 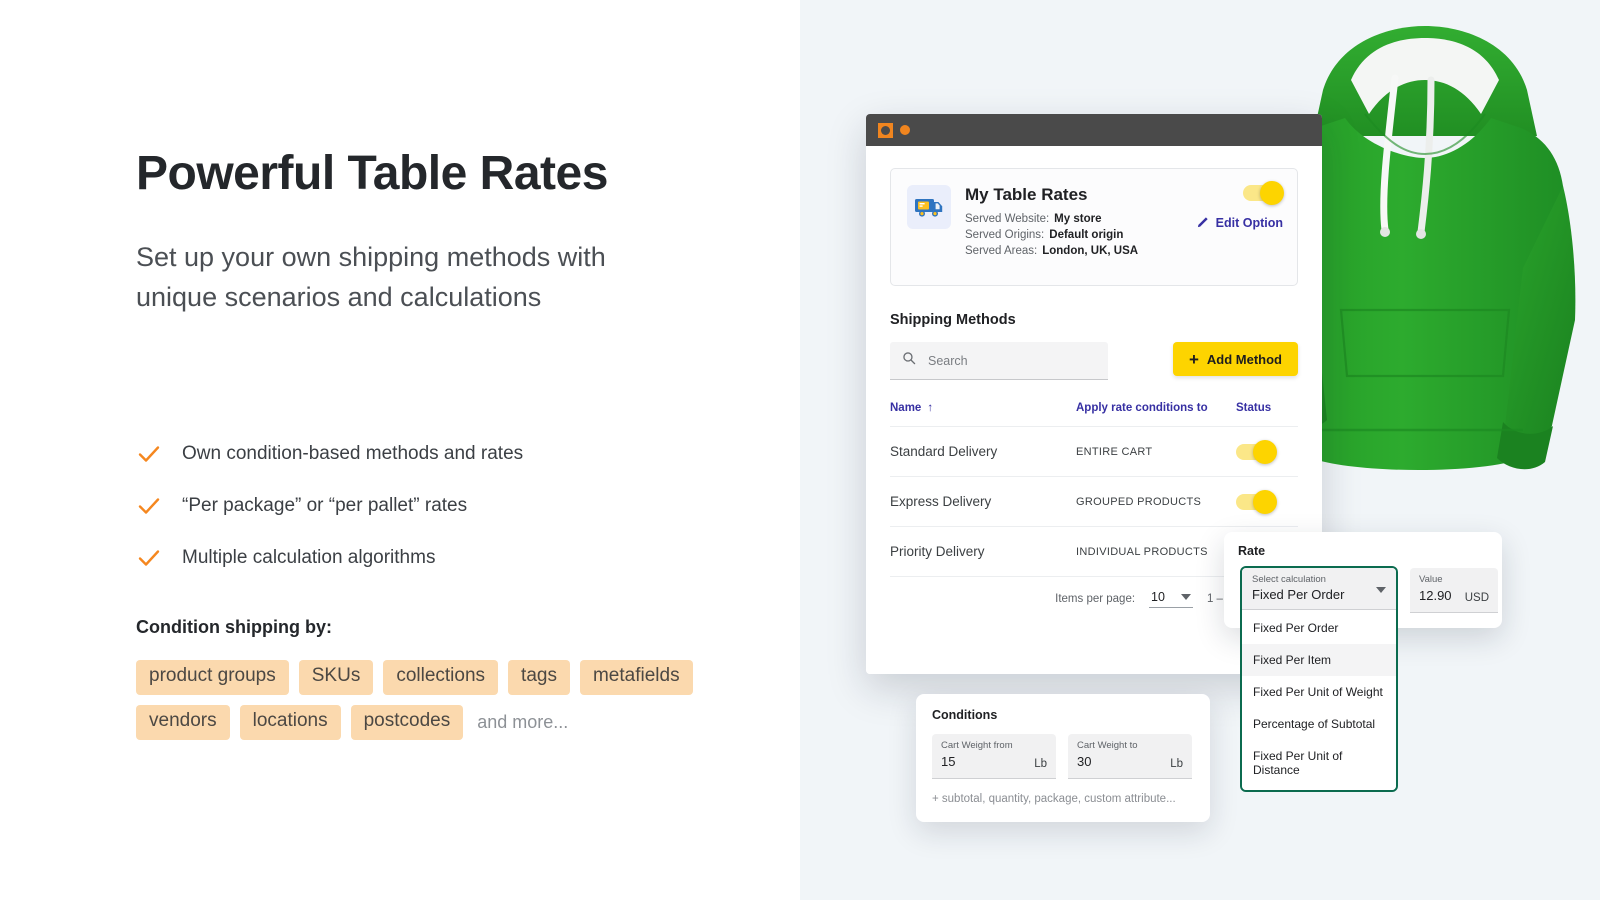 I want to click on column-header-status-label: Status, so click(x=1254, y=408).